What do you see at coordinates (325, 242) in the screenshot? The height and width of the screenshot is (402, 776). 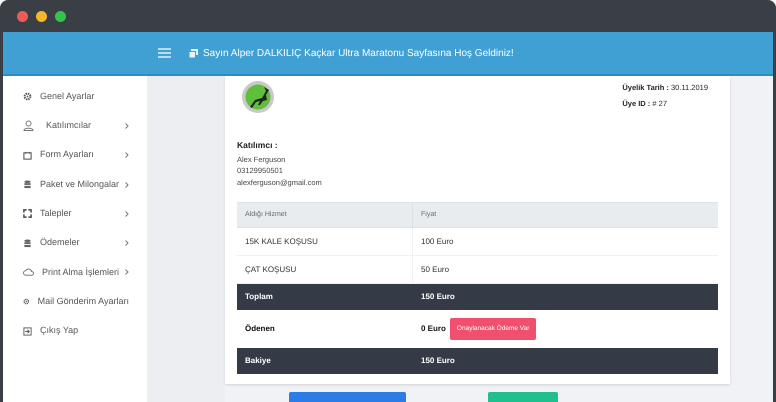 I see `table-cell: 15K KALE KOŞUSU` at bounding box center [325, 242].